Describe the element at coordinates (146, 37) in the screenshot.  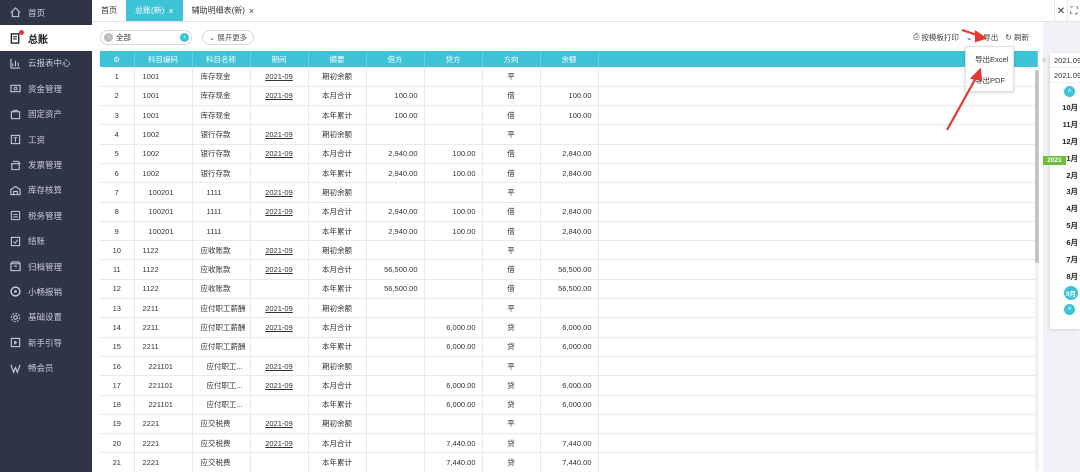
I see `subject-select: ‹ 全部 ›` at that location.